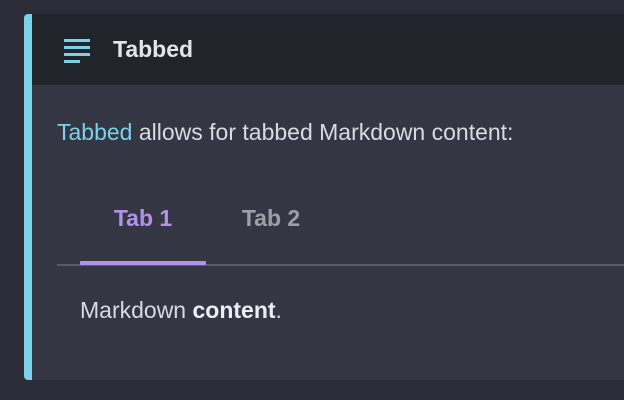  What do you see at coordinates (143, 229) in the screenshot?
I see `tab-1: Tab 1` at bounding box center [143, 229].